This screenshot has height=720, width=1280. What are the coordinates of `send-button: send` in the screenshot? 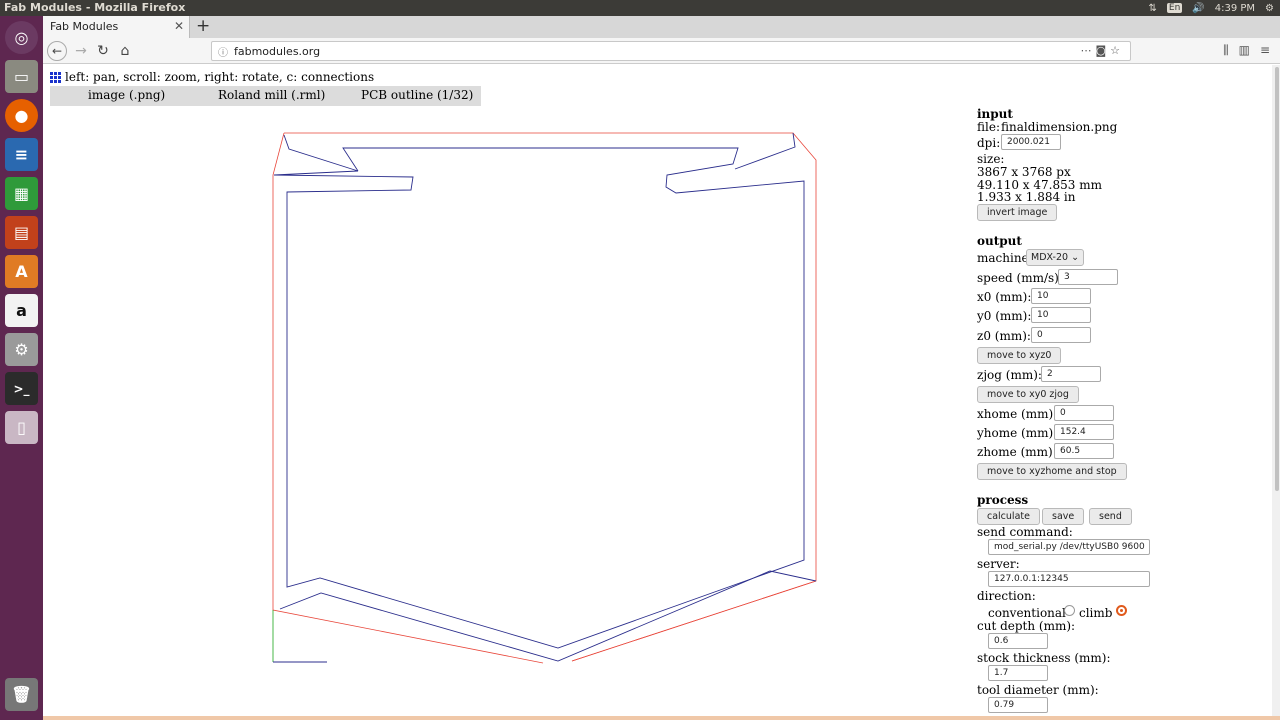 It's located at (1110, 516).